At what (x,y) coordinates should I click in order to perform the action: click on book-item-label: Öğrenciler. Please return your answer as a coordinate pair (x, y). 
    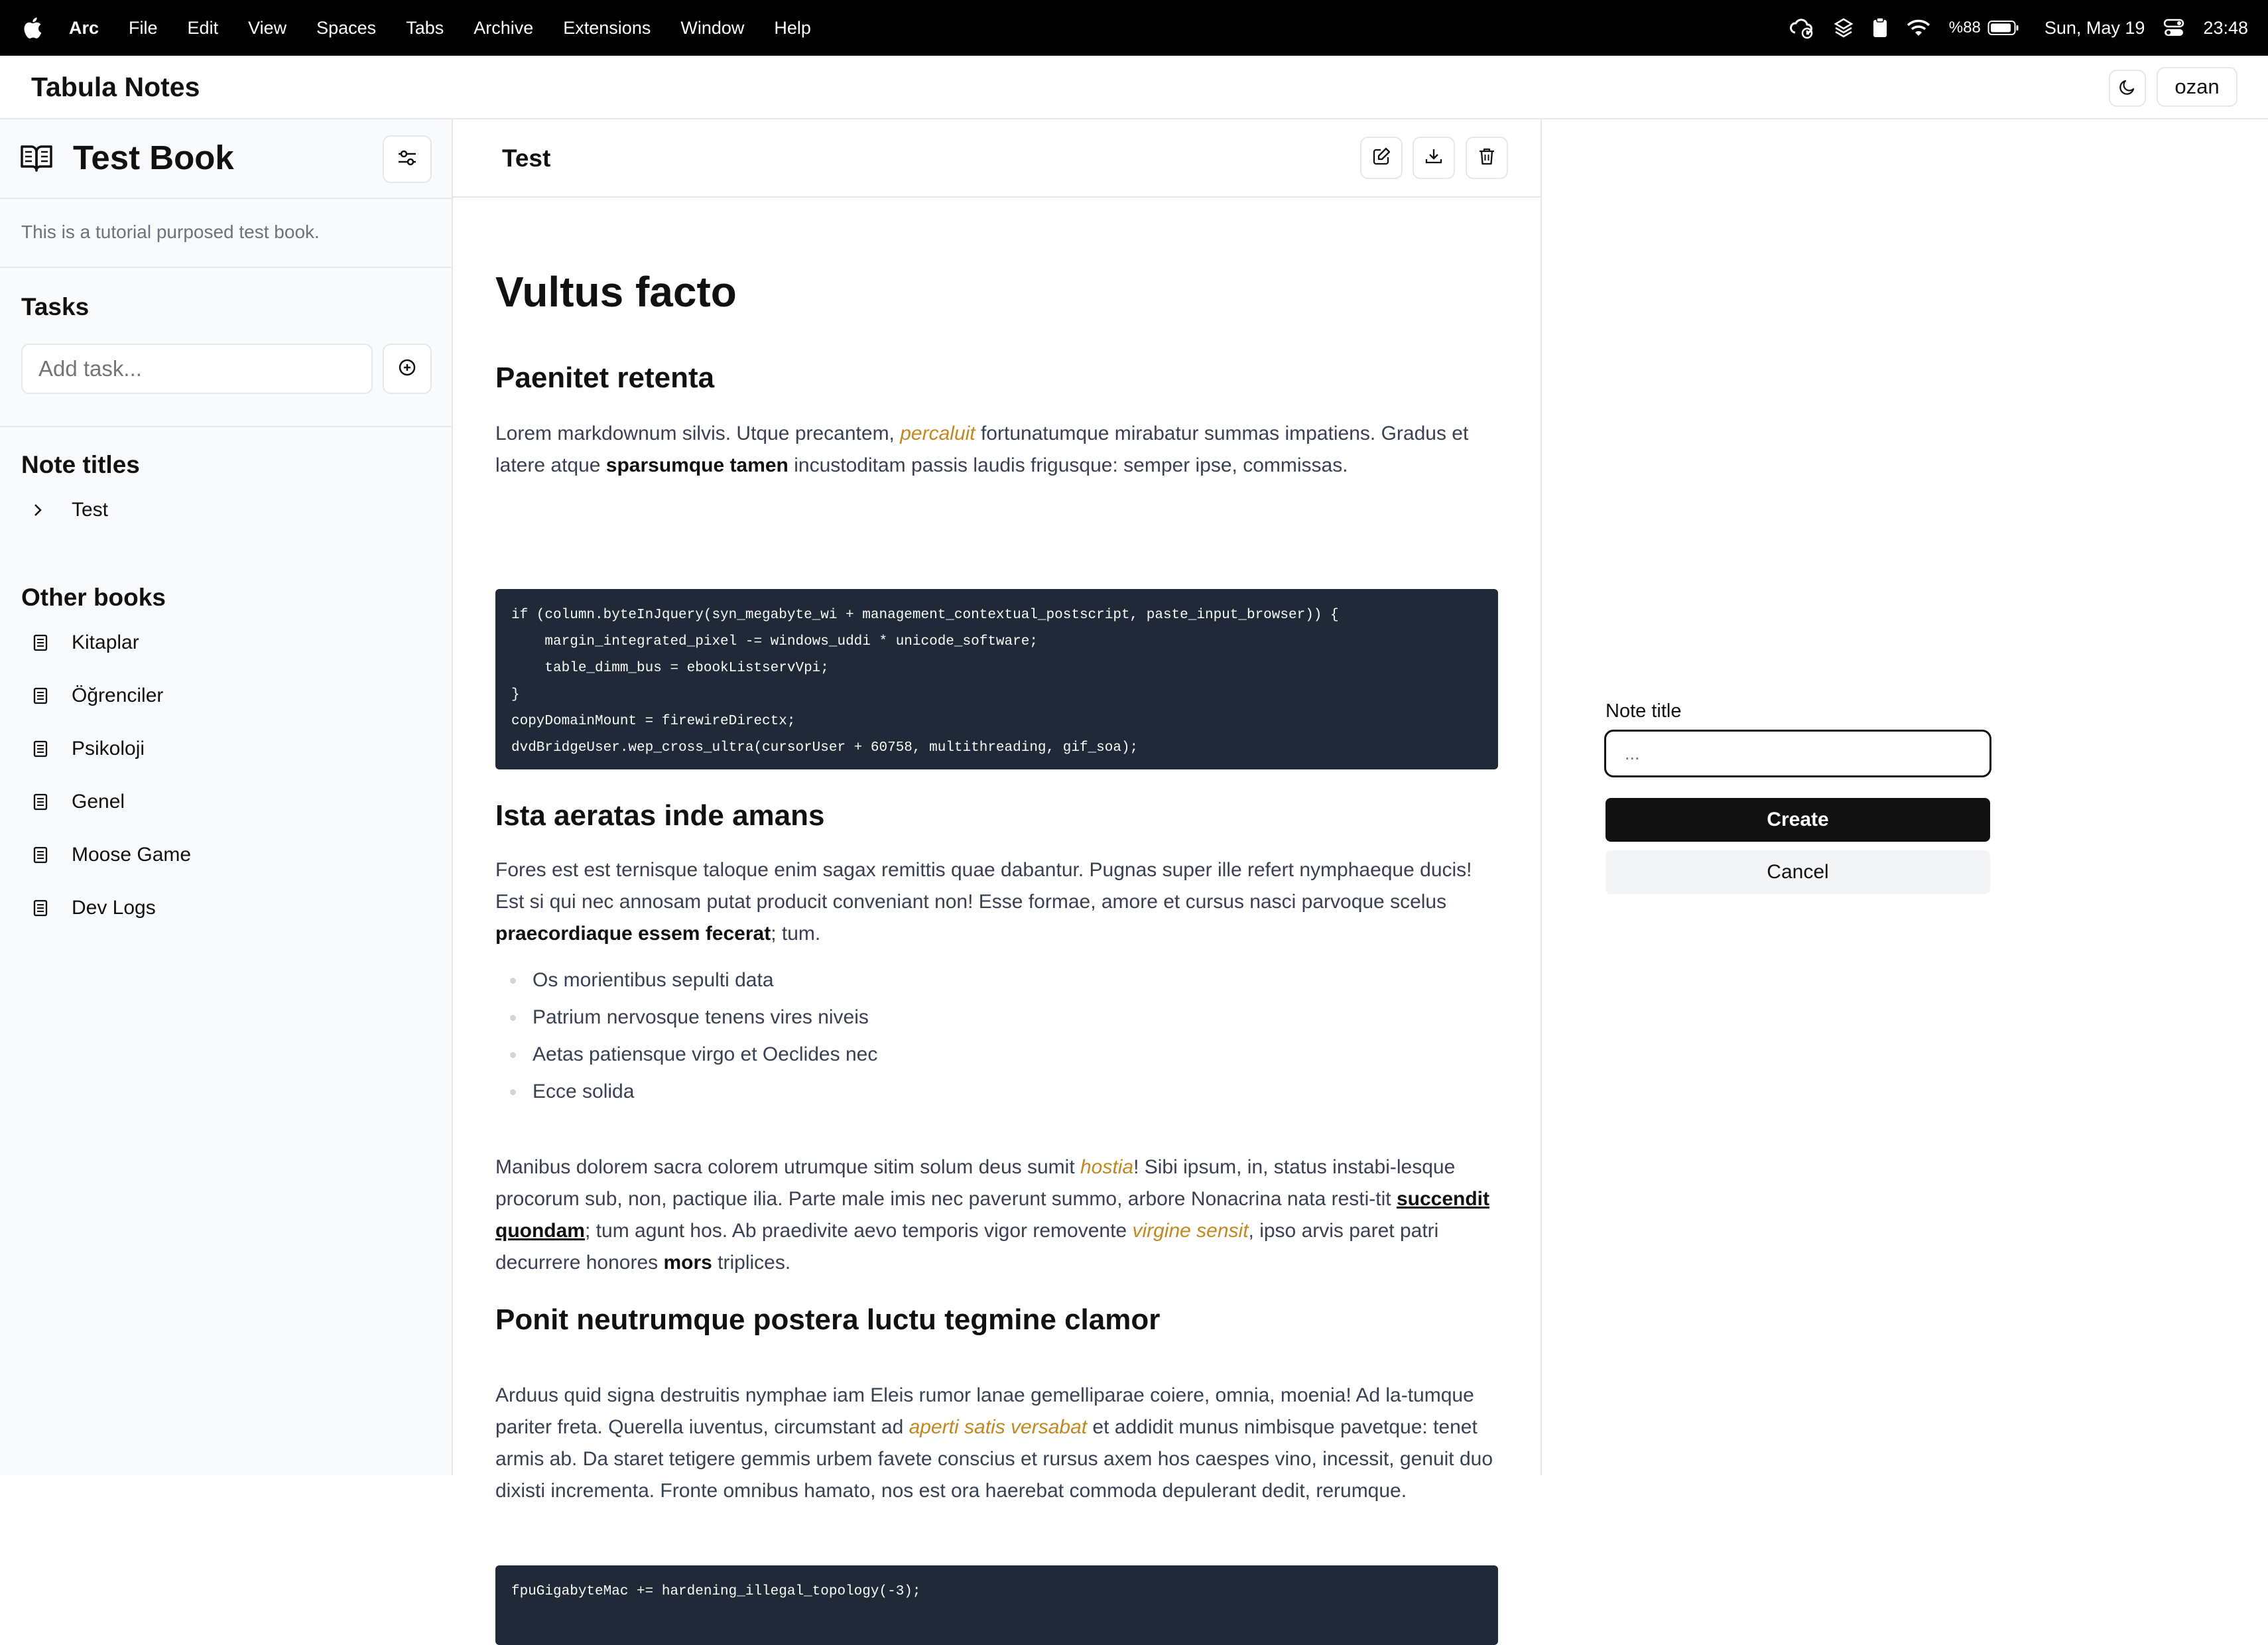
    Looking at the image, I should click on (118, 696).